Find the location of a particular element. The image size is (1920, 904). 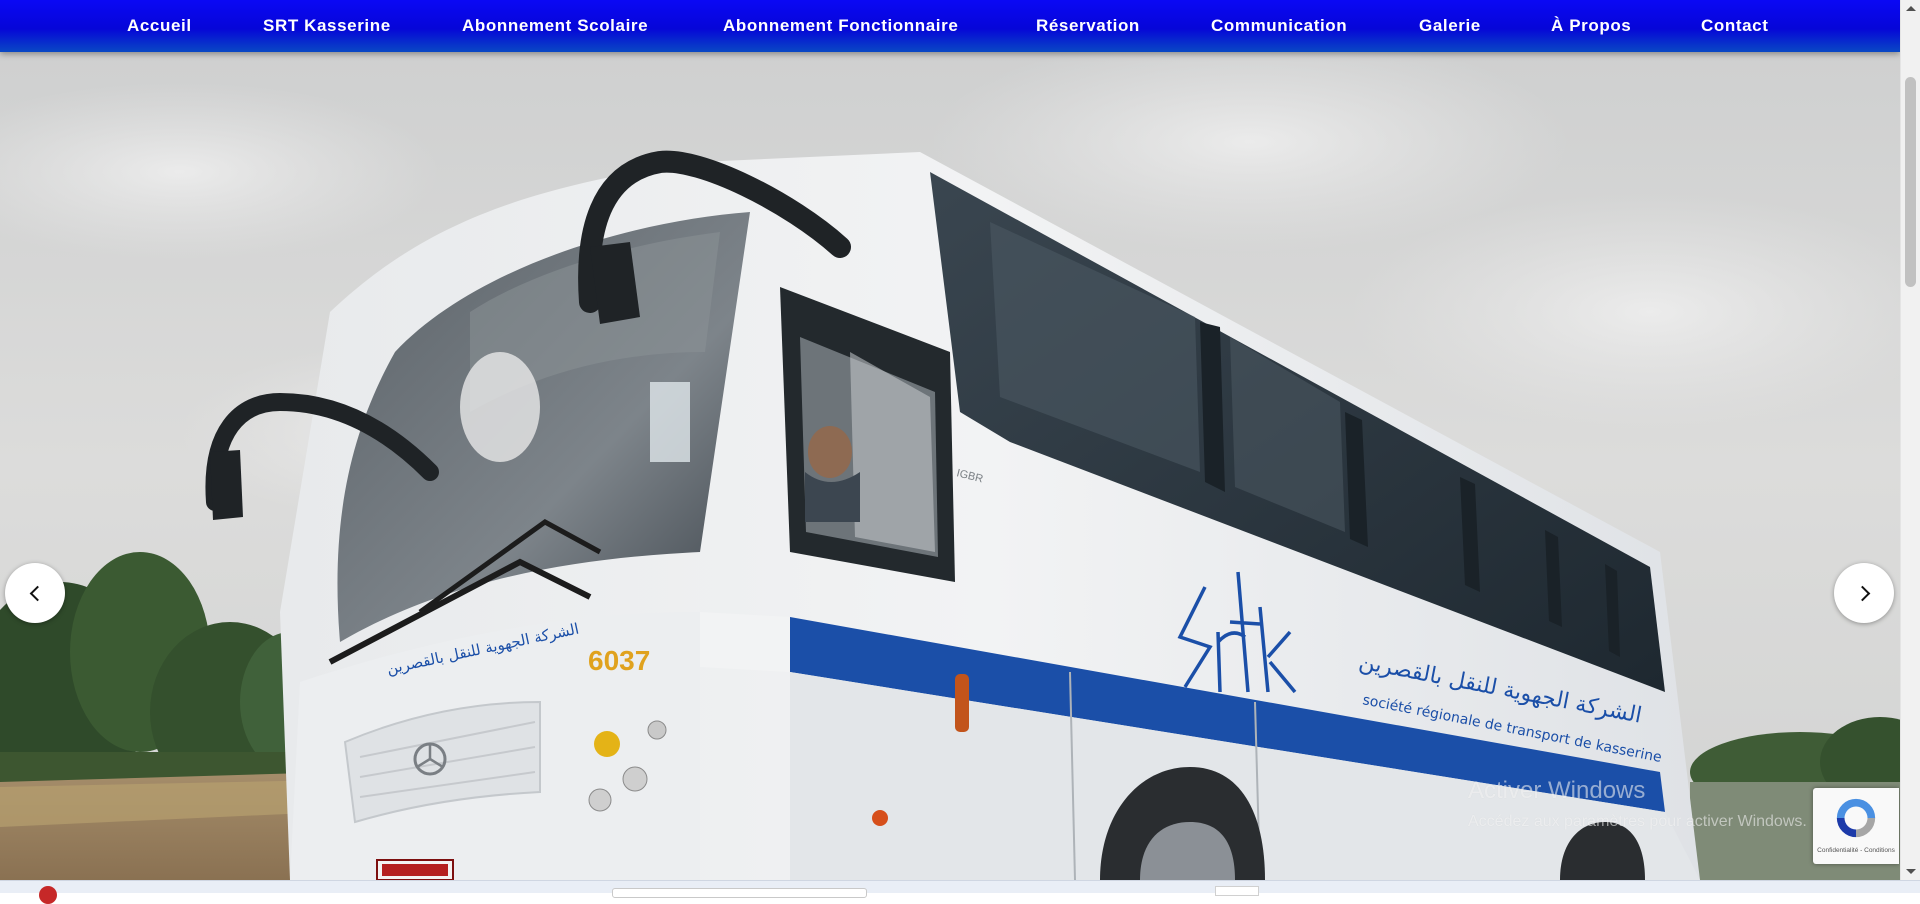

nav-item-srt-kasserine: SRT Kasserine is located at coordinates (327, 26).